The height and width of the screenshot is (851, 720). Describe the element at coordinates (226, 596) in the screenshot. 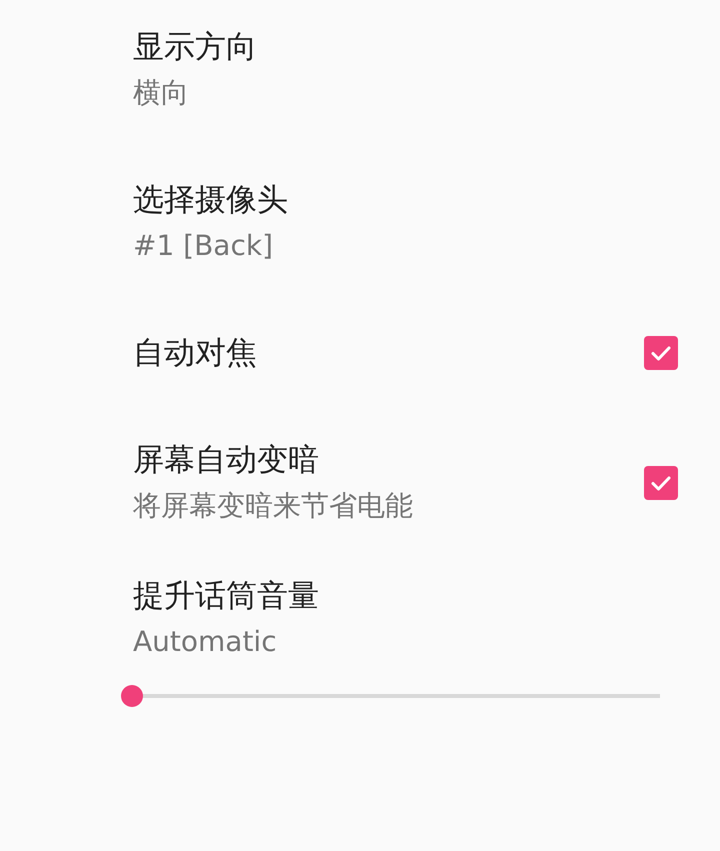

I see `preference-title: 提升话筒音量` at that location.